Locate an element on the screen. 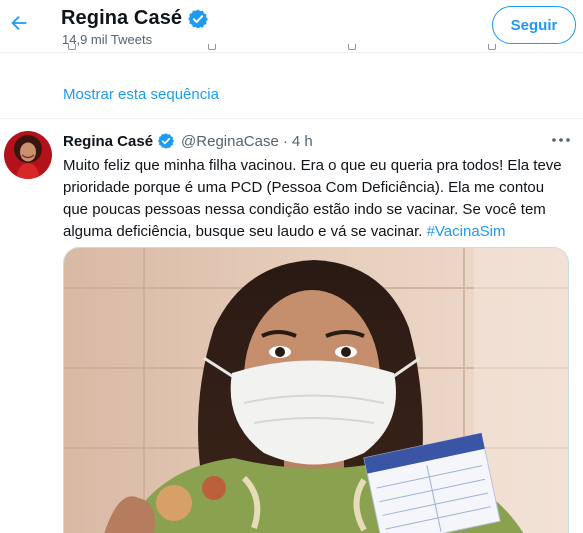 This screenshot has height=533, width=583. retweet-icon is located at coordinates (212, 47).